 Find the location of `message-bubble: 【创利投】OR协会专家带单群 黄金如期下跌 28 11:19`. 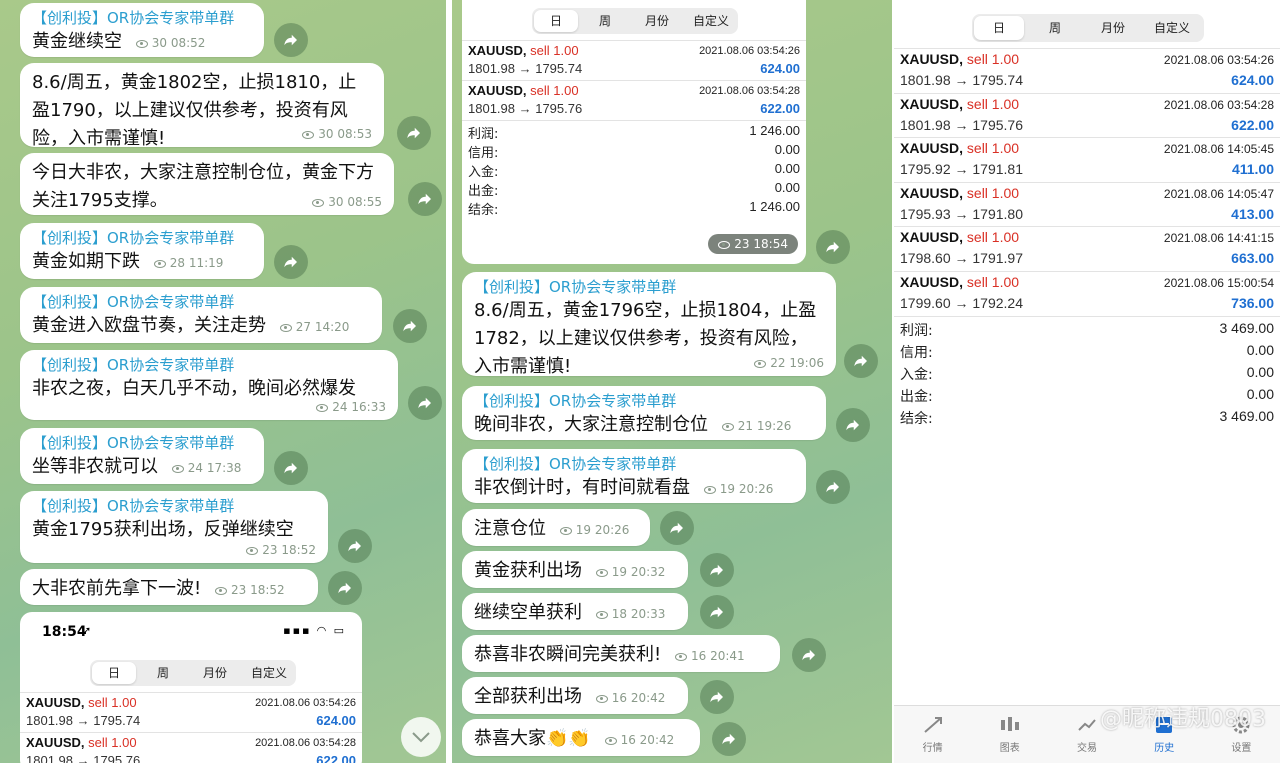

message-bubble: 【创利投】OR协会专家带单群 黄金如期下跌 28 11:19 is located at coordinates (142, 251).